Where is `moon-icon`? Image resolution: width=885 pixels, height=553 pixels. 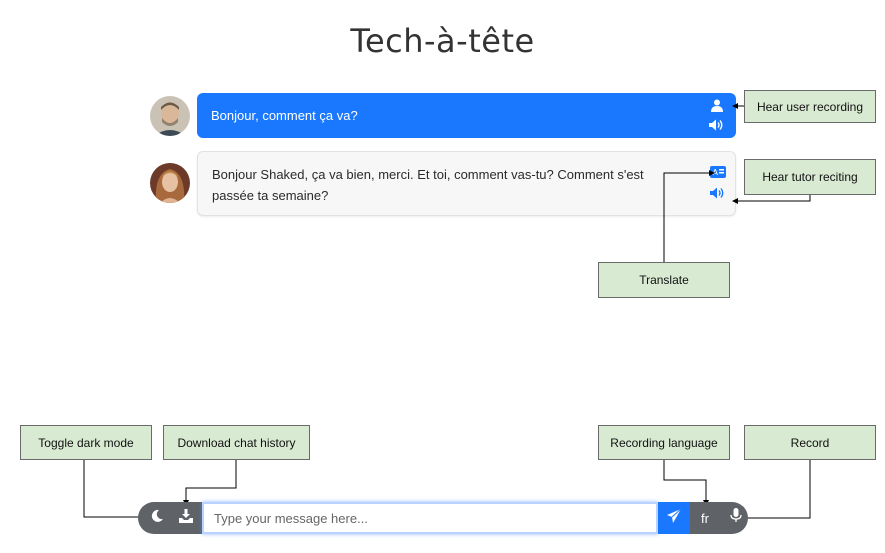
moon-icon is located at coordinates (157, 518).